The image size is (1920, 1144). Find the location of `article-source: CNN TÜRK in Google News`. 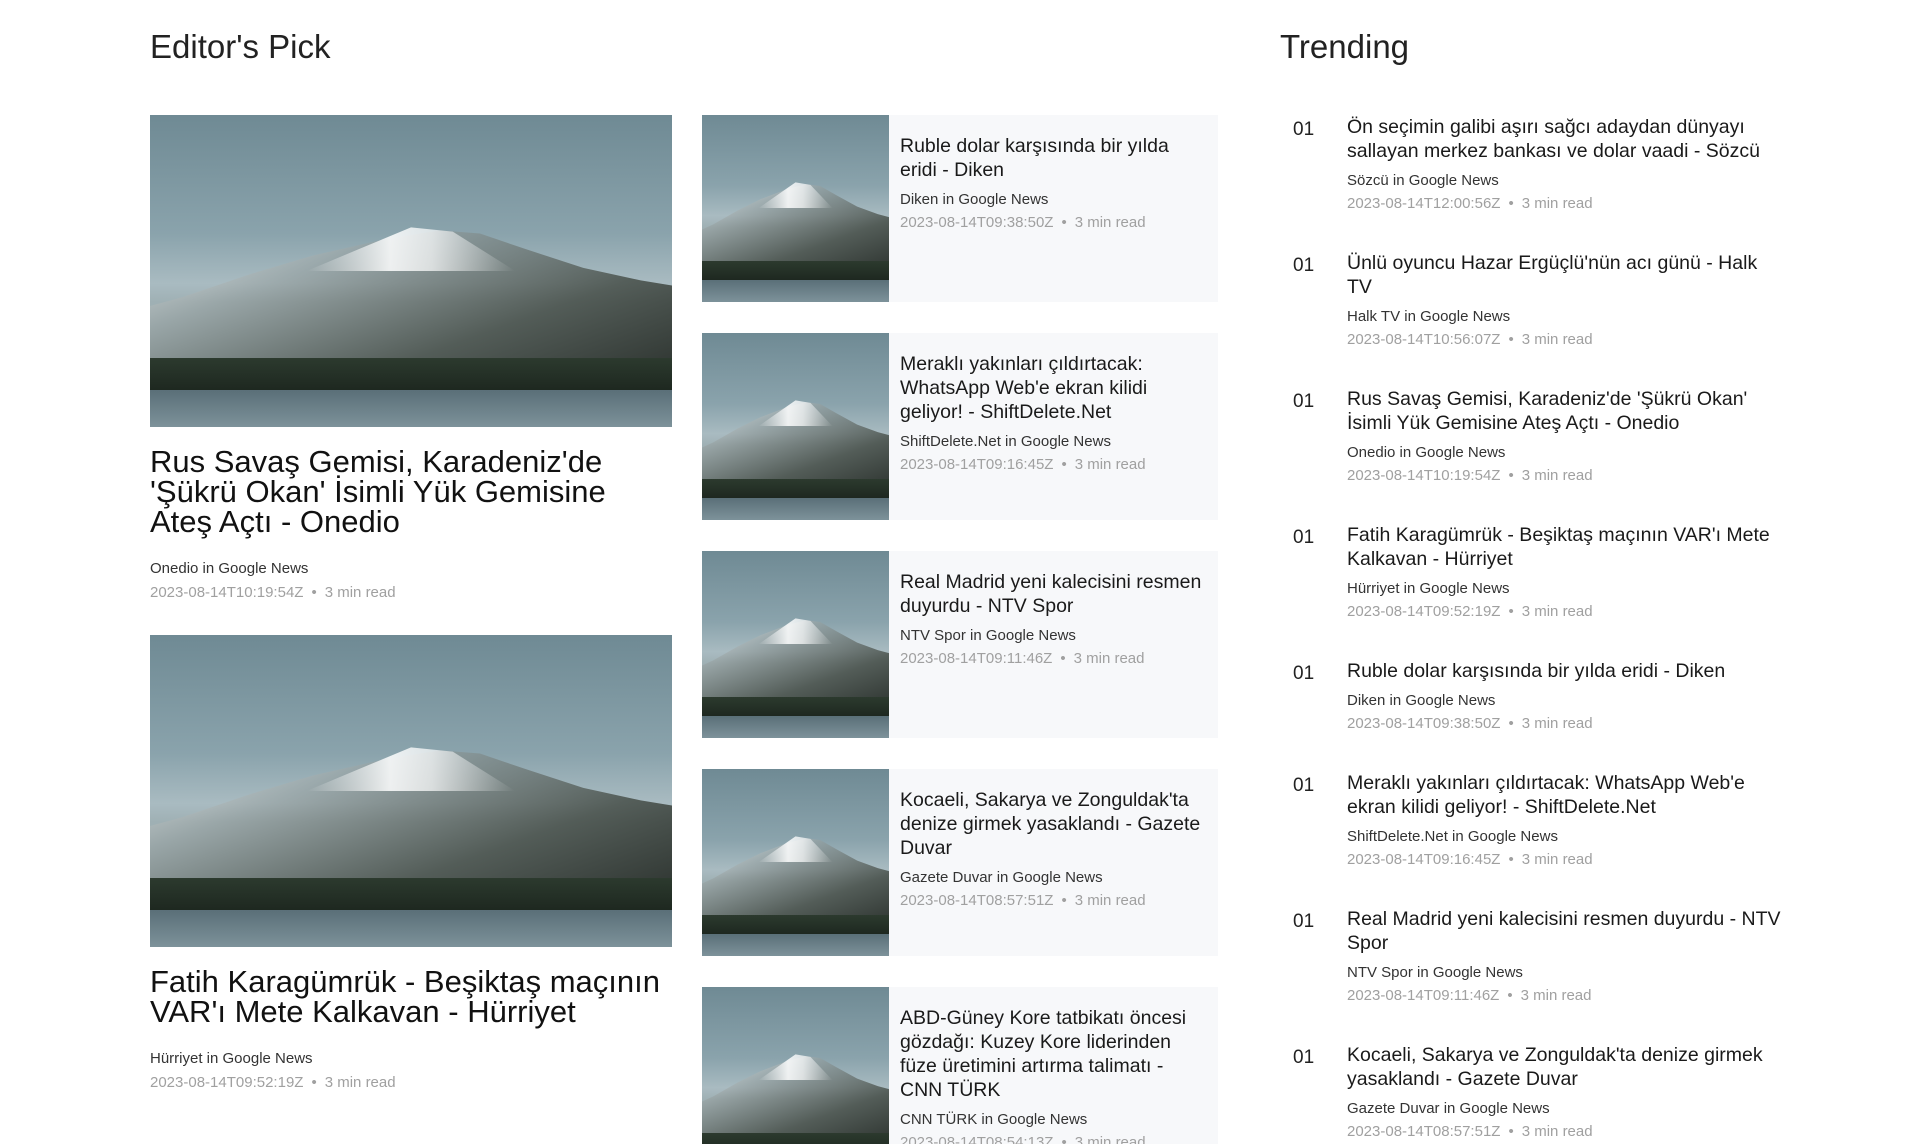

article-source: CNN TÜRK in Google News is located at coordinates (994, 1119).